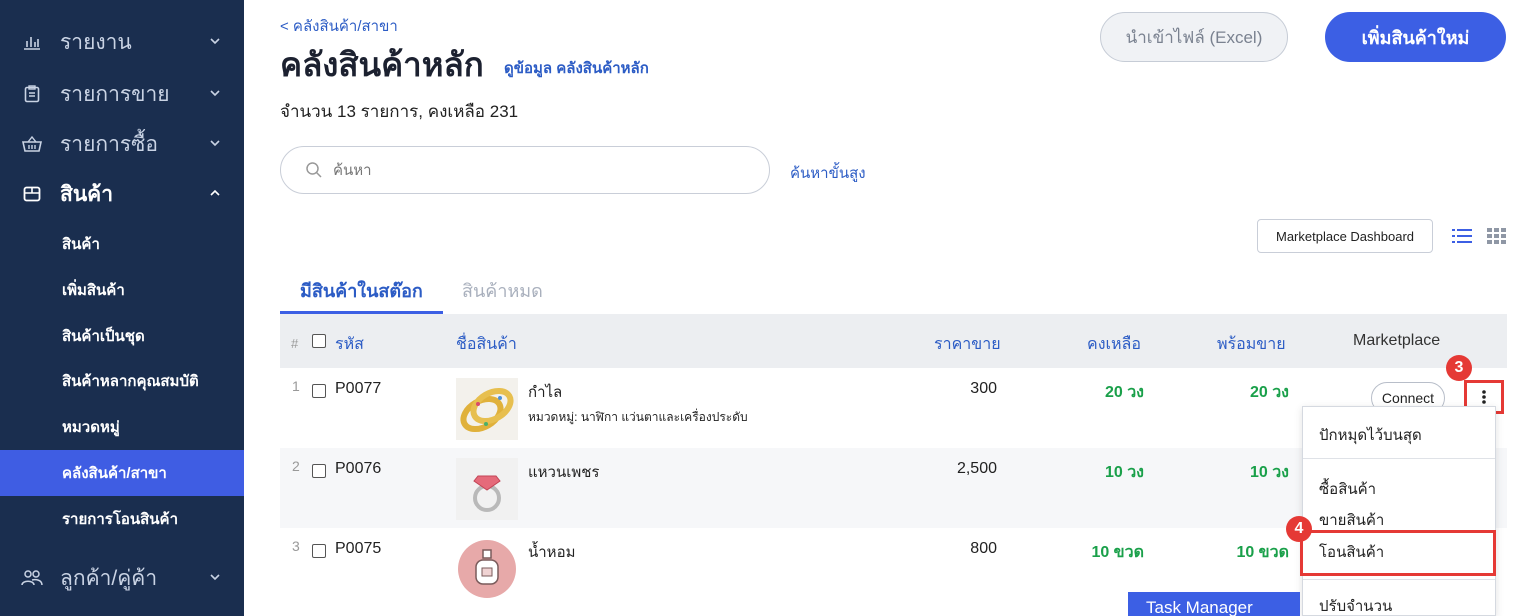 The image size is (1536, 616). Describe the element at coordinates (828, 173) in the screenshot. I see `advanced-search-link: ค้นหาขั้นสูง` at that location.